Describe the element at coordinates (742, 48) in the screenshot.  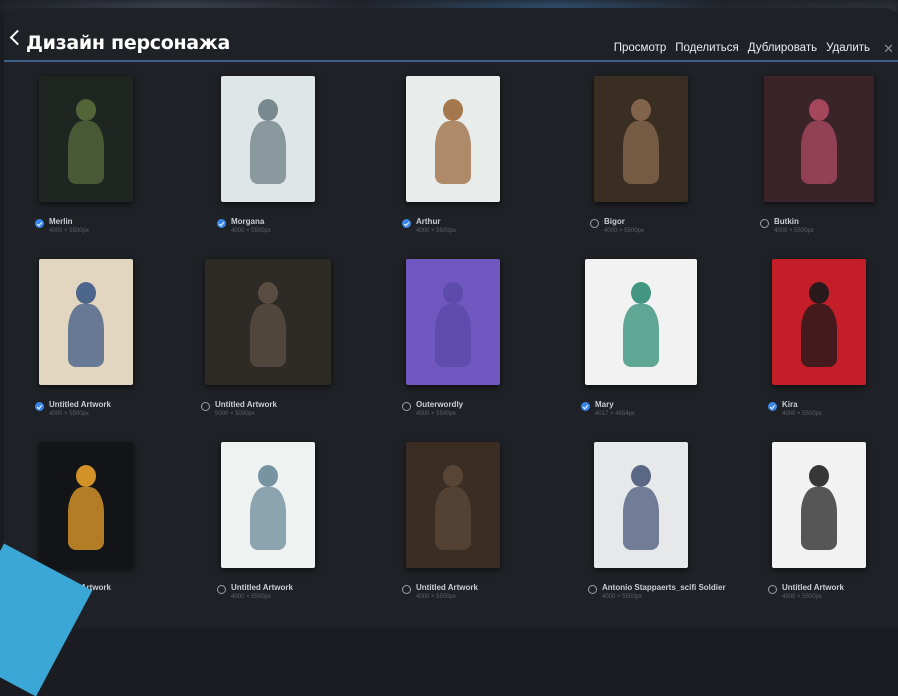
I see `action-bar: Просмотр Поделиться Дублировать Удалить` at that location.